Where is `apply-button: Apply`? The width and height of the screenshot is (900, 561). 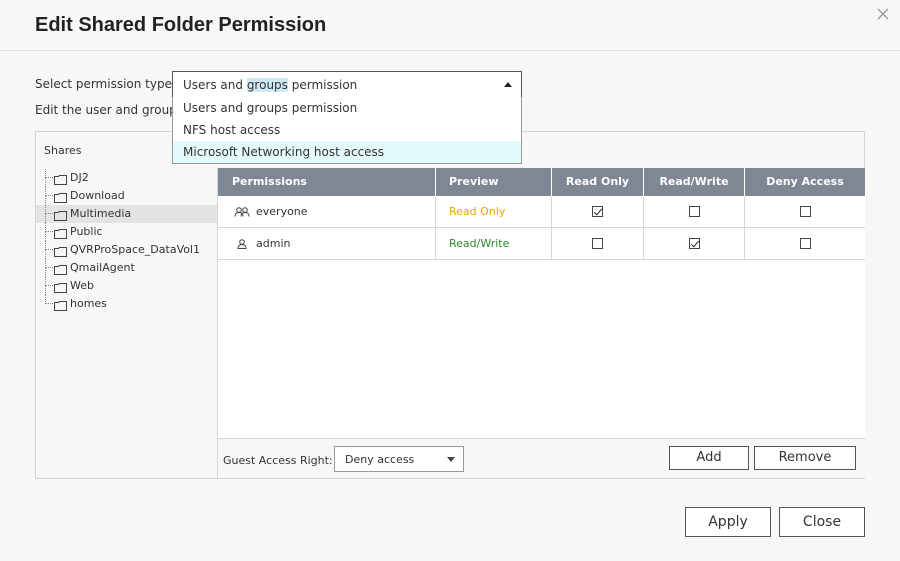 apply-button: Apply is located at coordinates (728, 522).